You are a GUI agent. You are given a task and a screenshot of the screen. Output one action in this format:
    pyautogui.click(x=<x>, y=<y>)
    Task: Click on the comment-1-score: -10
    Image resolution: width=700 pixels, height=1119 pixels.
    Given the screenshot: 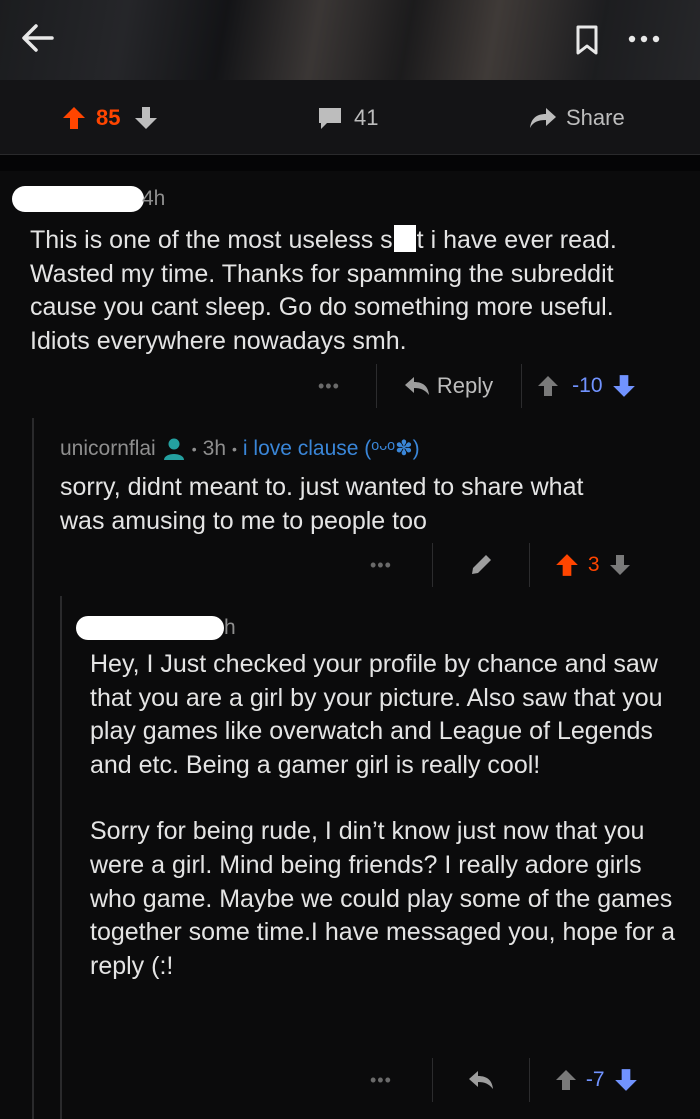 What is the action you would take?
    pyautogui.click(x=587, y=385)
    